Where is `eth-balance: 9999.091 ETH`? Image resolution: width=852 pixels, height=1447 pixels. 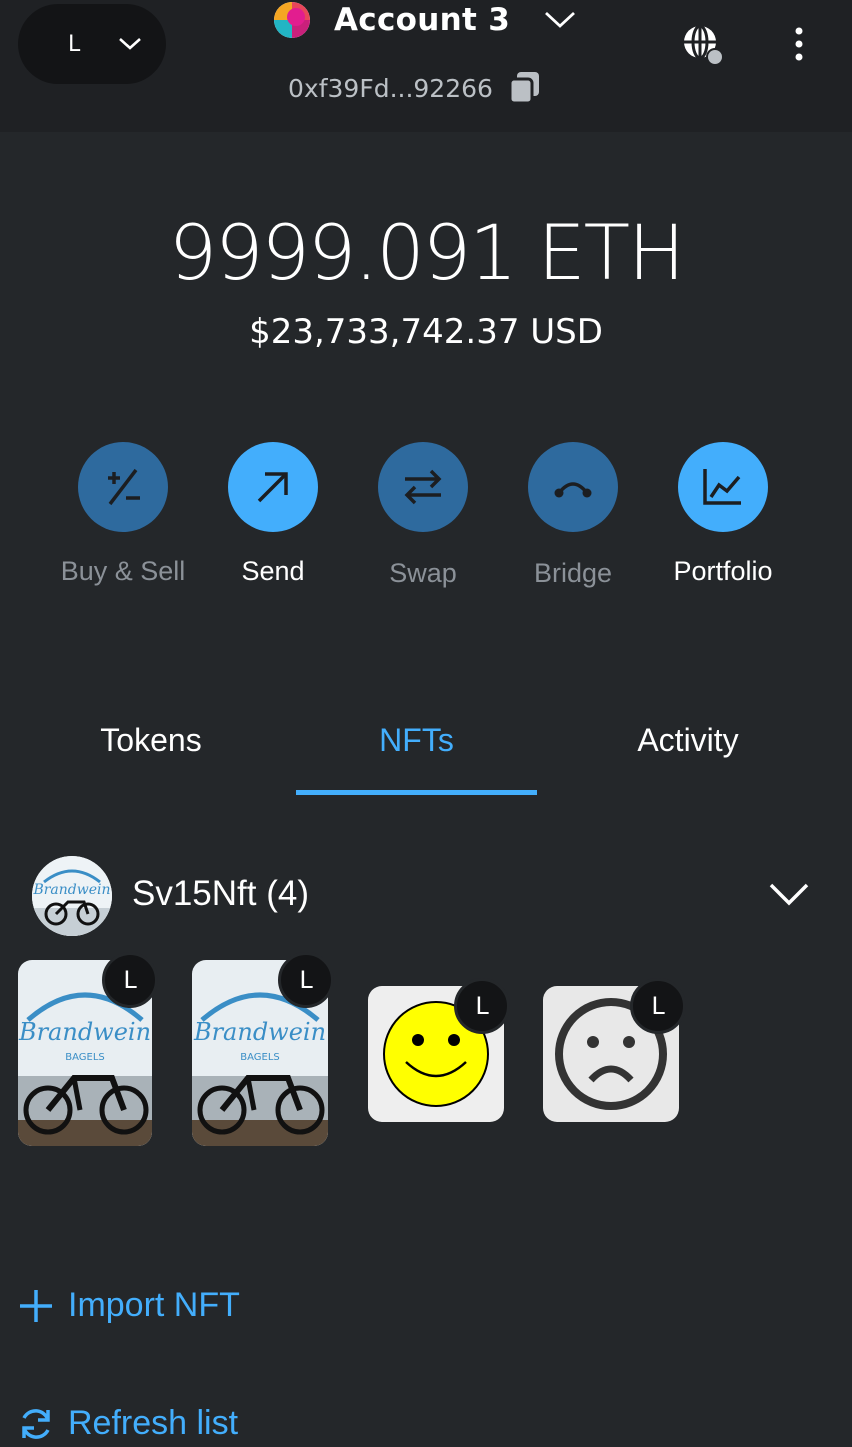 eth-balance: 9999.091 ETH is located at coordinates (426, 252).